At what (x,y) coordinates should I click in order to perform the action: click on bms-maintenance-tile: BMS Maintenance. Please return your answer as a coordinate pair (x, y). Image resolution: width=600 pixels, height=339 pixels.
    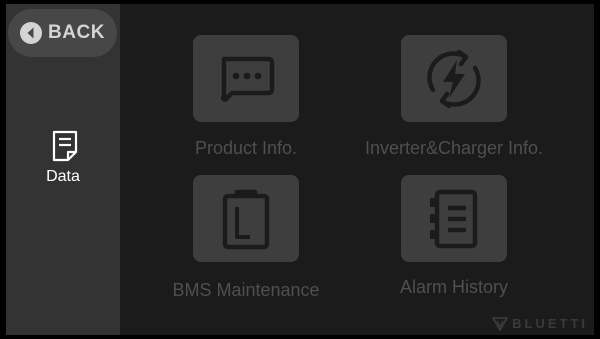
    Looking at the image, I should click on (246, 238).